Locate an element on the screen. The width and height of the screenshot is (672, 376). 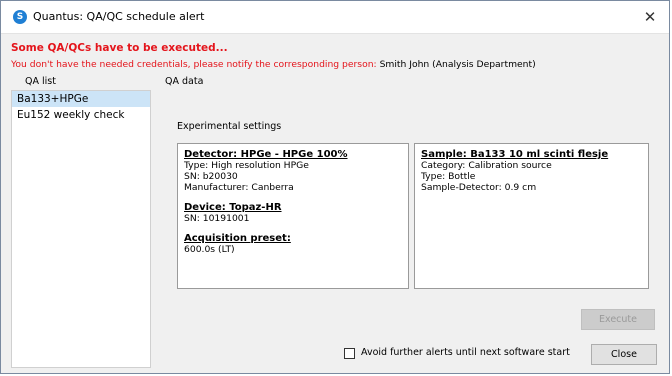
sample-category: Category: Calibration source is located at coordinates (486, 165).